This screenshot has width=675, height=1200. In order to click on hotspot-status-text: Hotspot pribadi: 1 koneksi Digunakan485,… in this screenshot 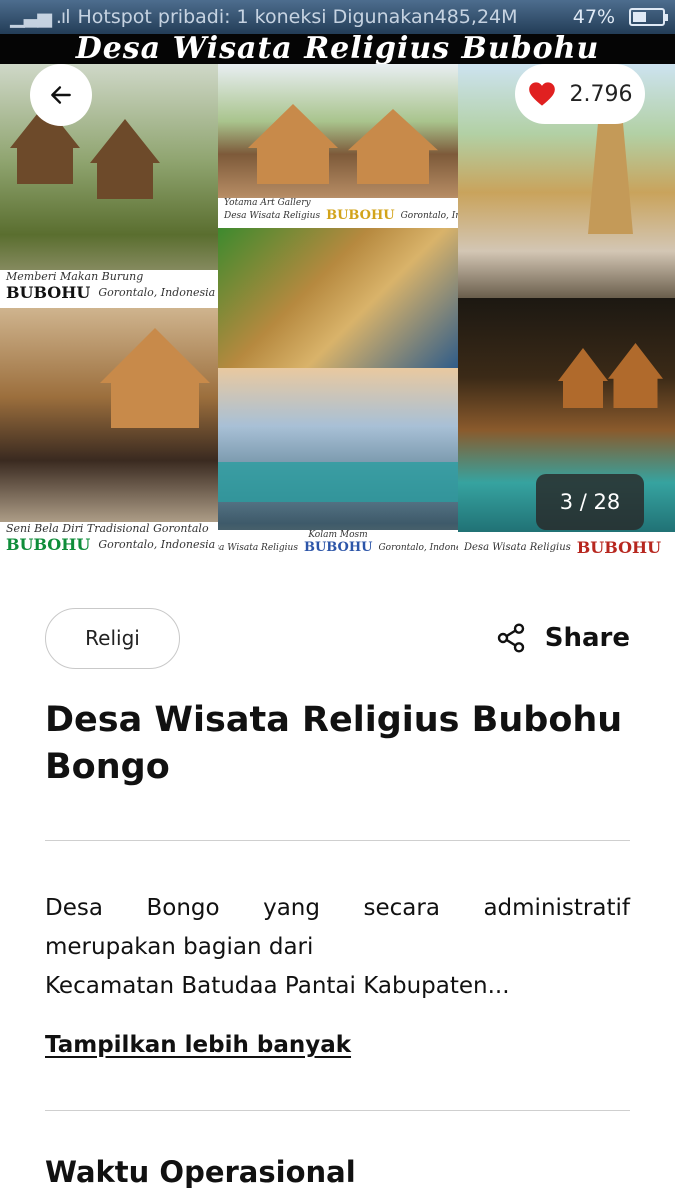, I will do `click(297, 17)`.